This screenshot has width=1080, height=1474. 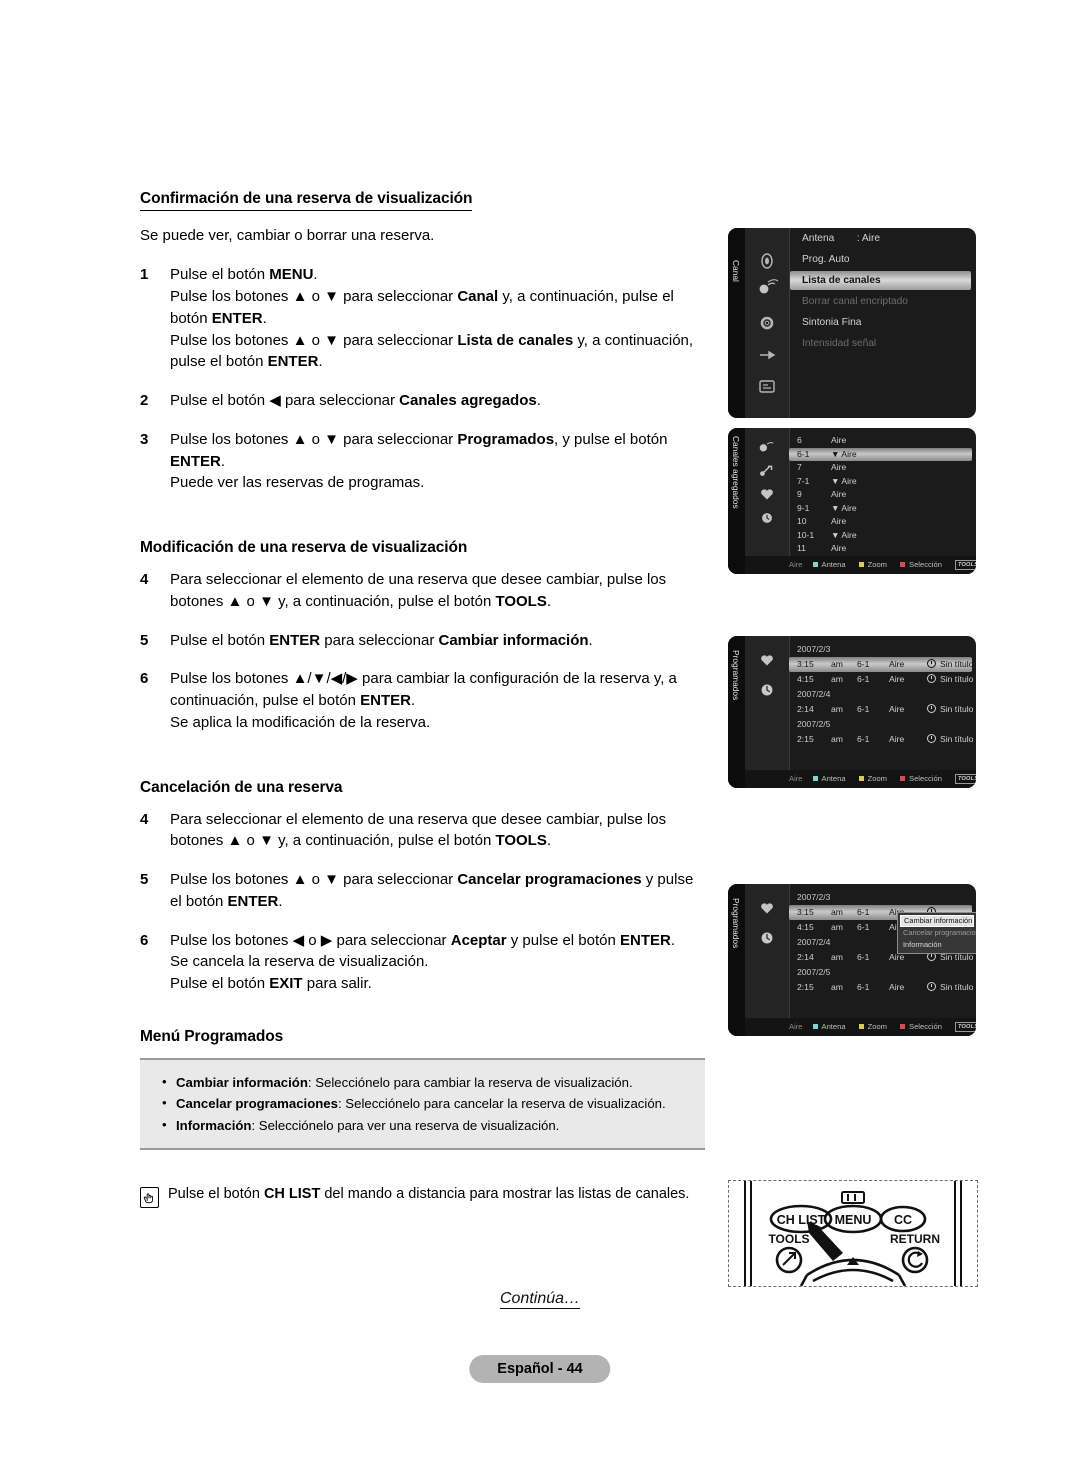 What do you see at coordinates (149, 1197) in the screenshot?
I see `hand-pointer-icon` at bounding box center [149, 1197].